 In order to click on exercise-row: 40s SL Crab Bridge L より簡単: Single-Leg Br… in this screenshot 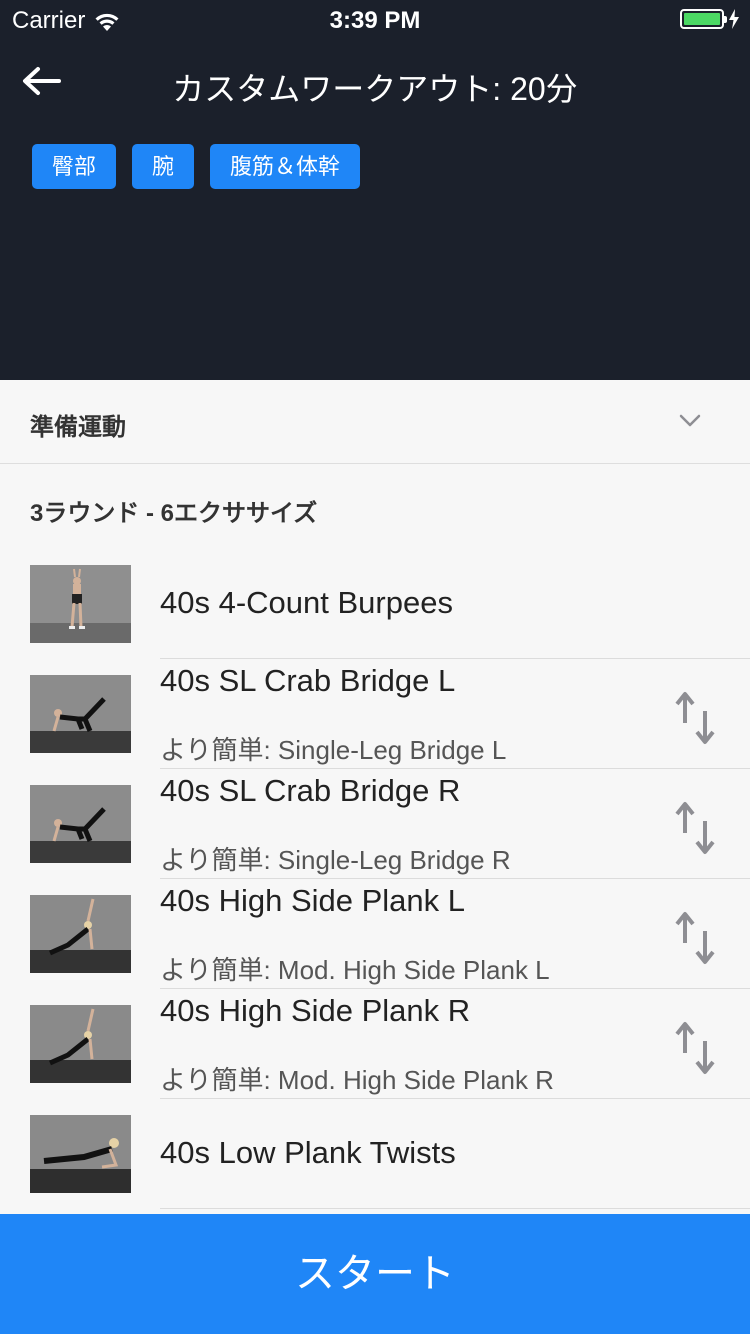, I will do `click(375, 714)`.